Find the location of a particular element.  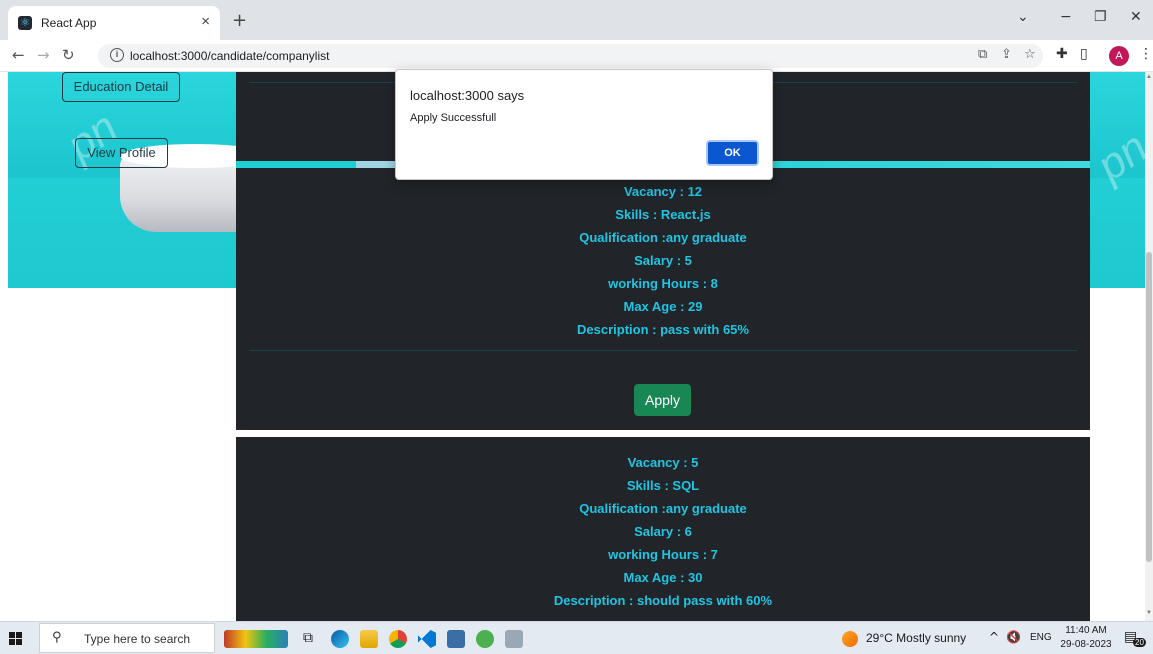

windows-start-icon is located at coordinates (15, 638).